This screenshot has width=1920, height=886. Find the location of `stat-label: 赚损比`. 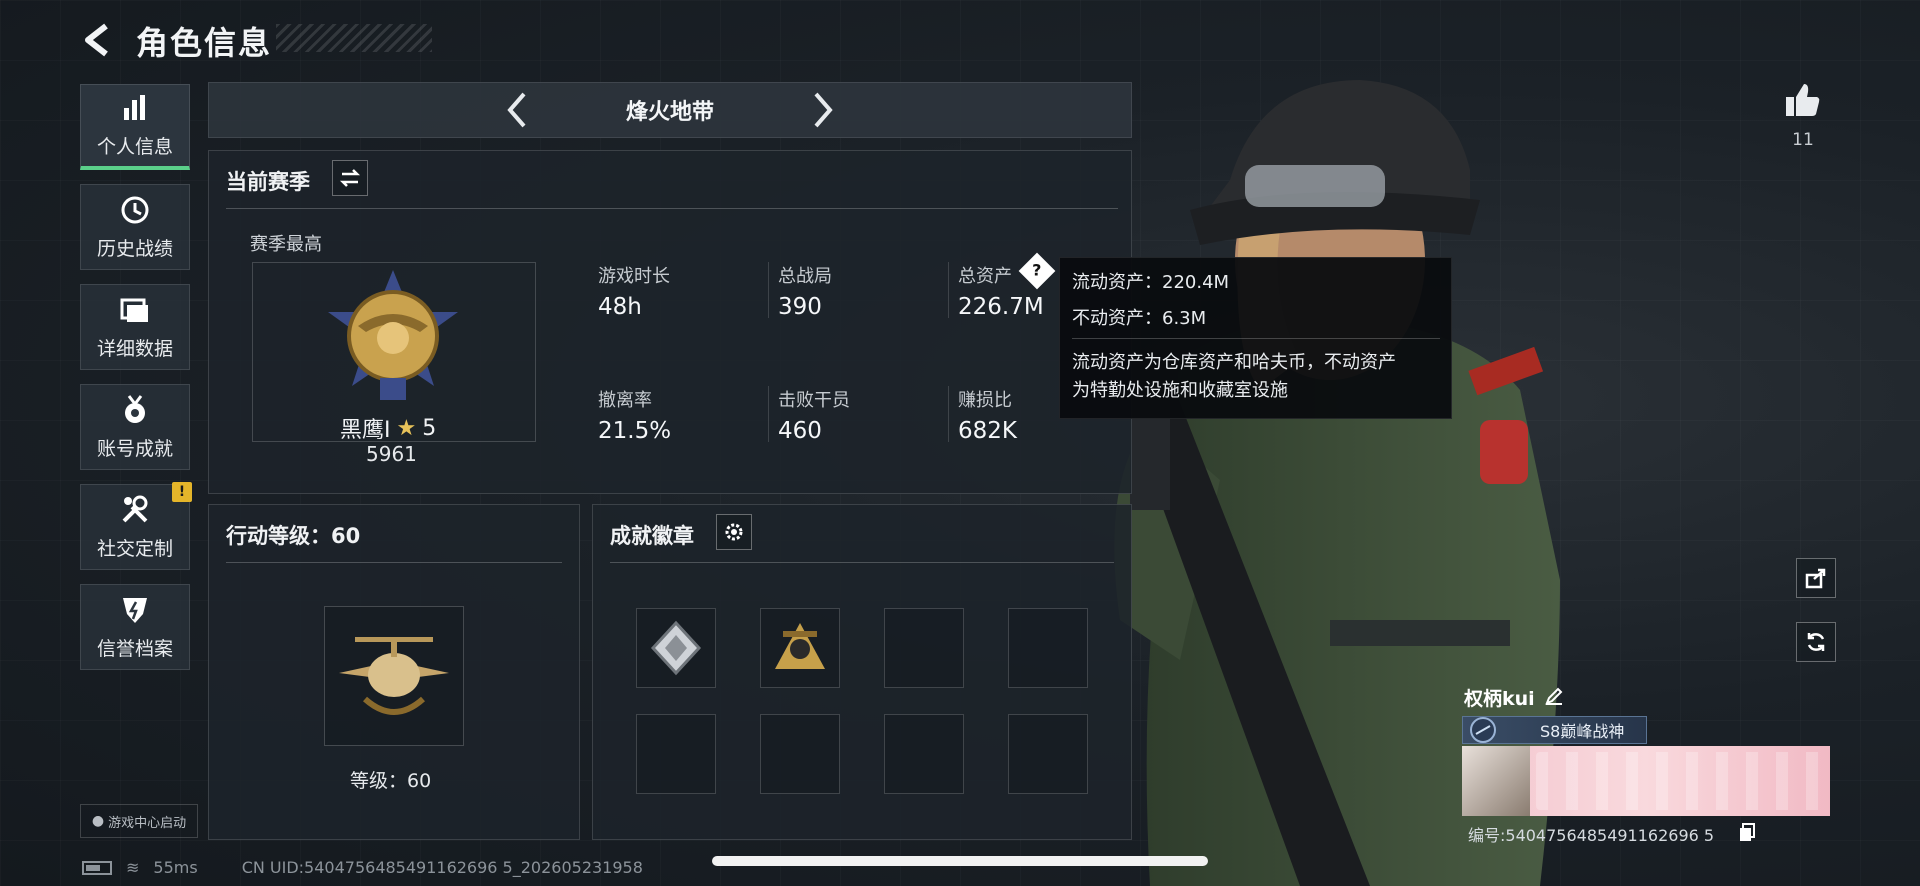

stat-label: 赚损比 is located at coordinates (985, 400).